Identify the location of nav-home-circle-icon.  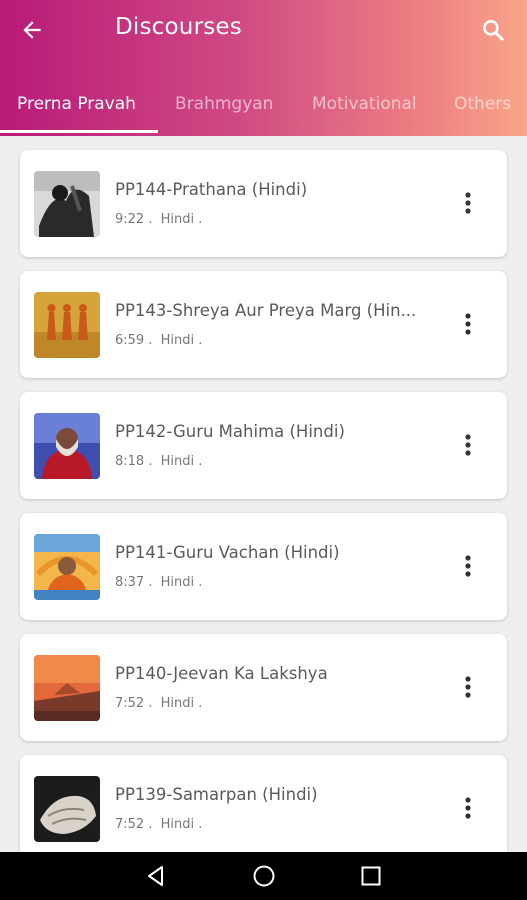
(264, 876).